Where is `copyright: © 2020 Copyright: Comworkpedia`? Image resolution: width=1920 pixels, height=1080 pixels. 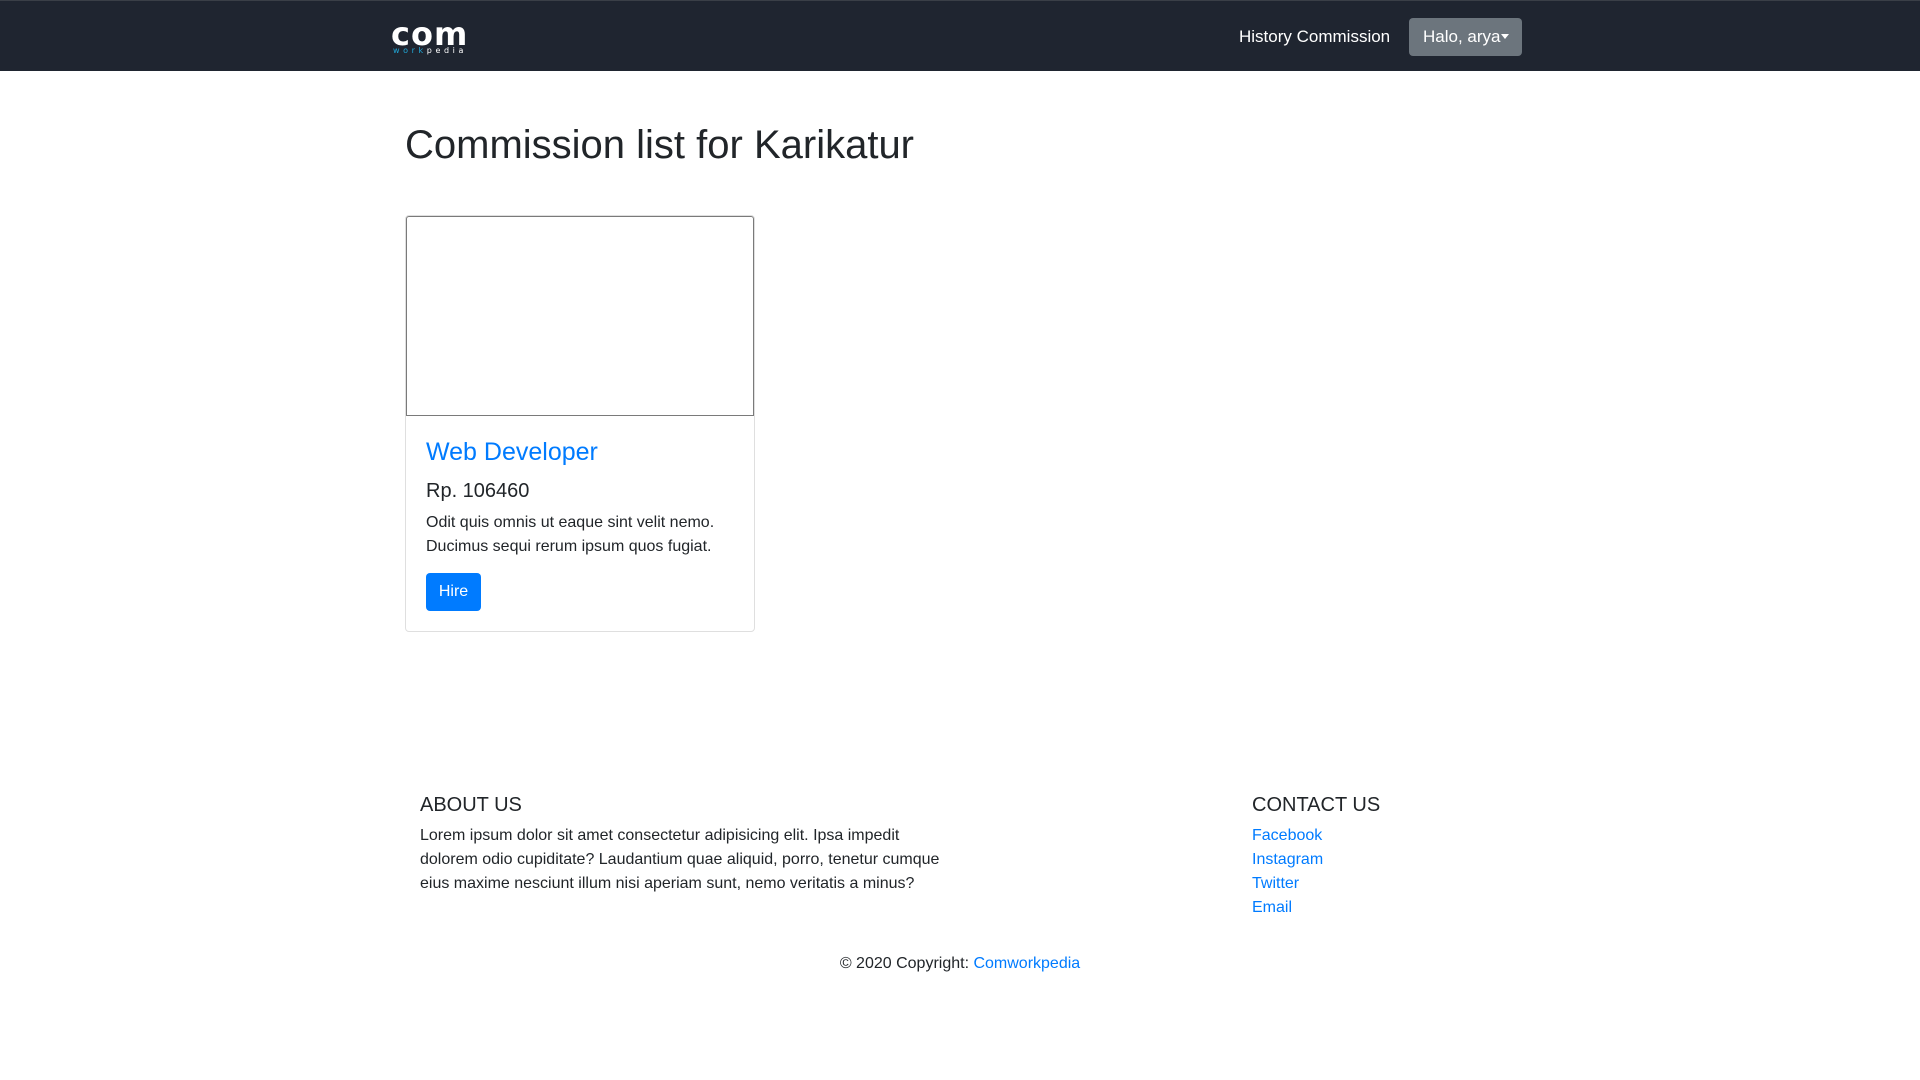
copyright: © 2020 Copyright: Comworkpedia is located at coordinates (960, 964).